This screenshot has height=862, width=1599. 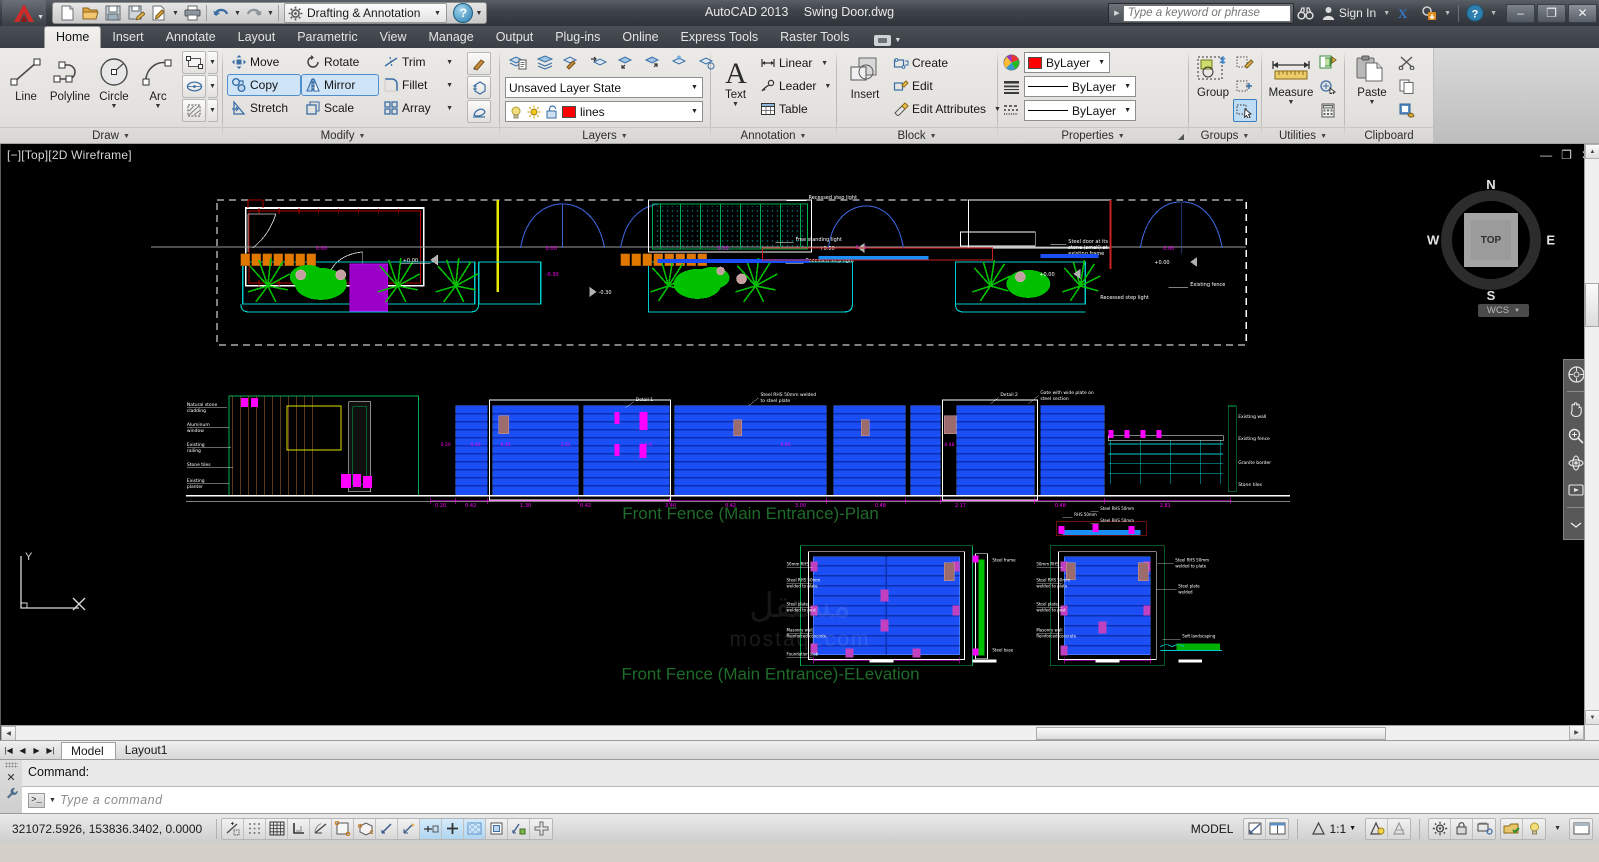 I want to click on viewcube-south: S, so click(x=1491, y=295).